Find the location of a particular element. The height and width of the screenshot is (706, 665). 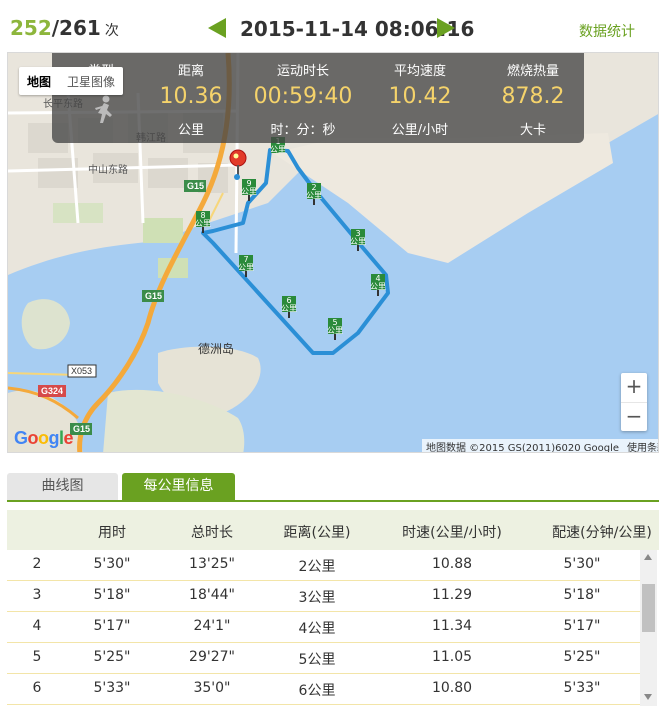

scroll-down-arrow-icon is located at coordinates (648, 697).